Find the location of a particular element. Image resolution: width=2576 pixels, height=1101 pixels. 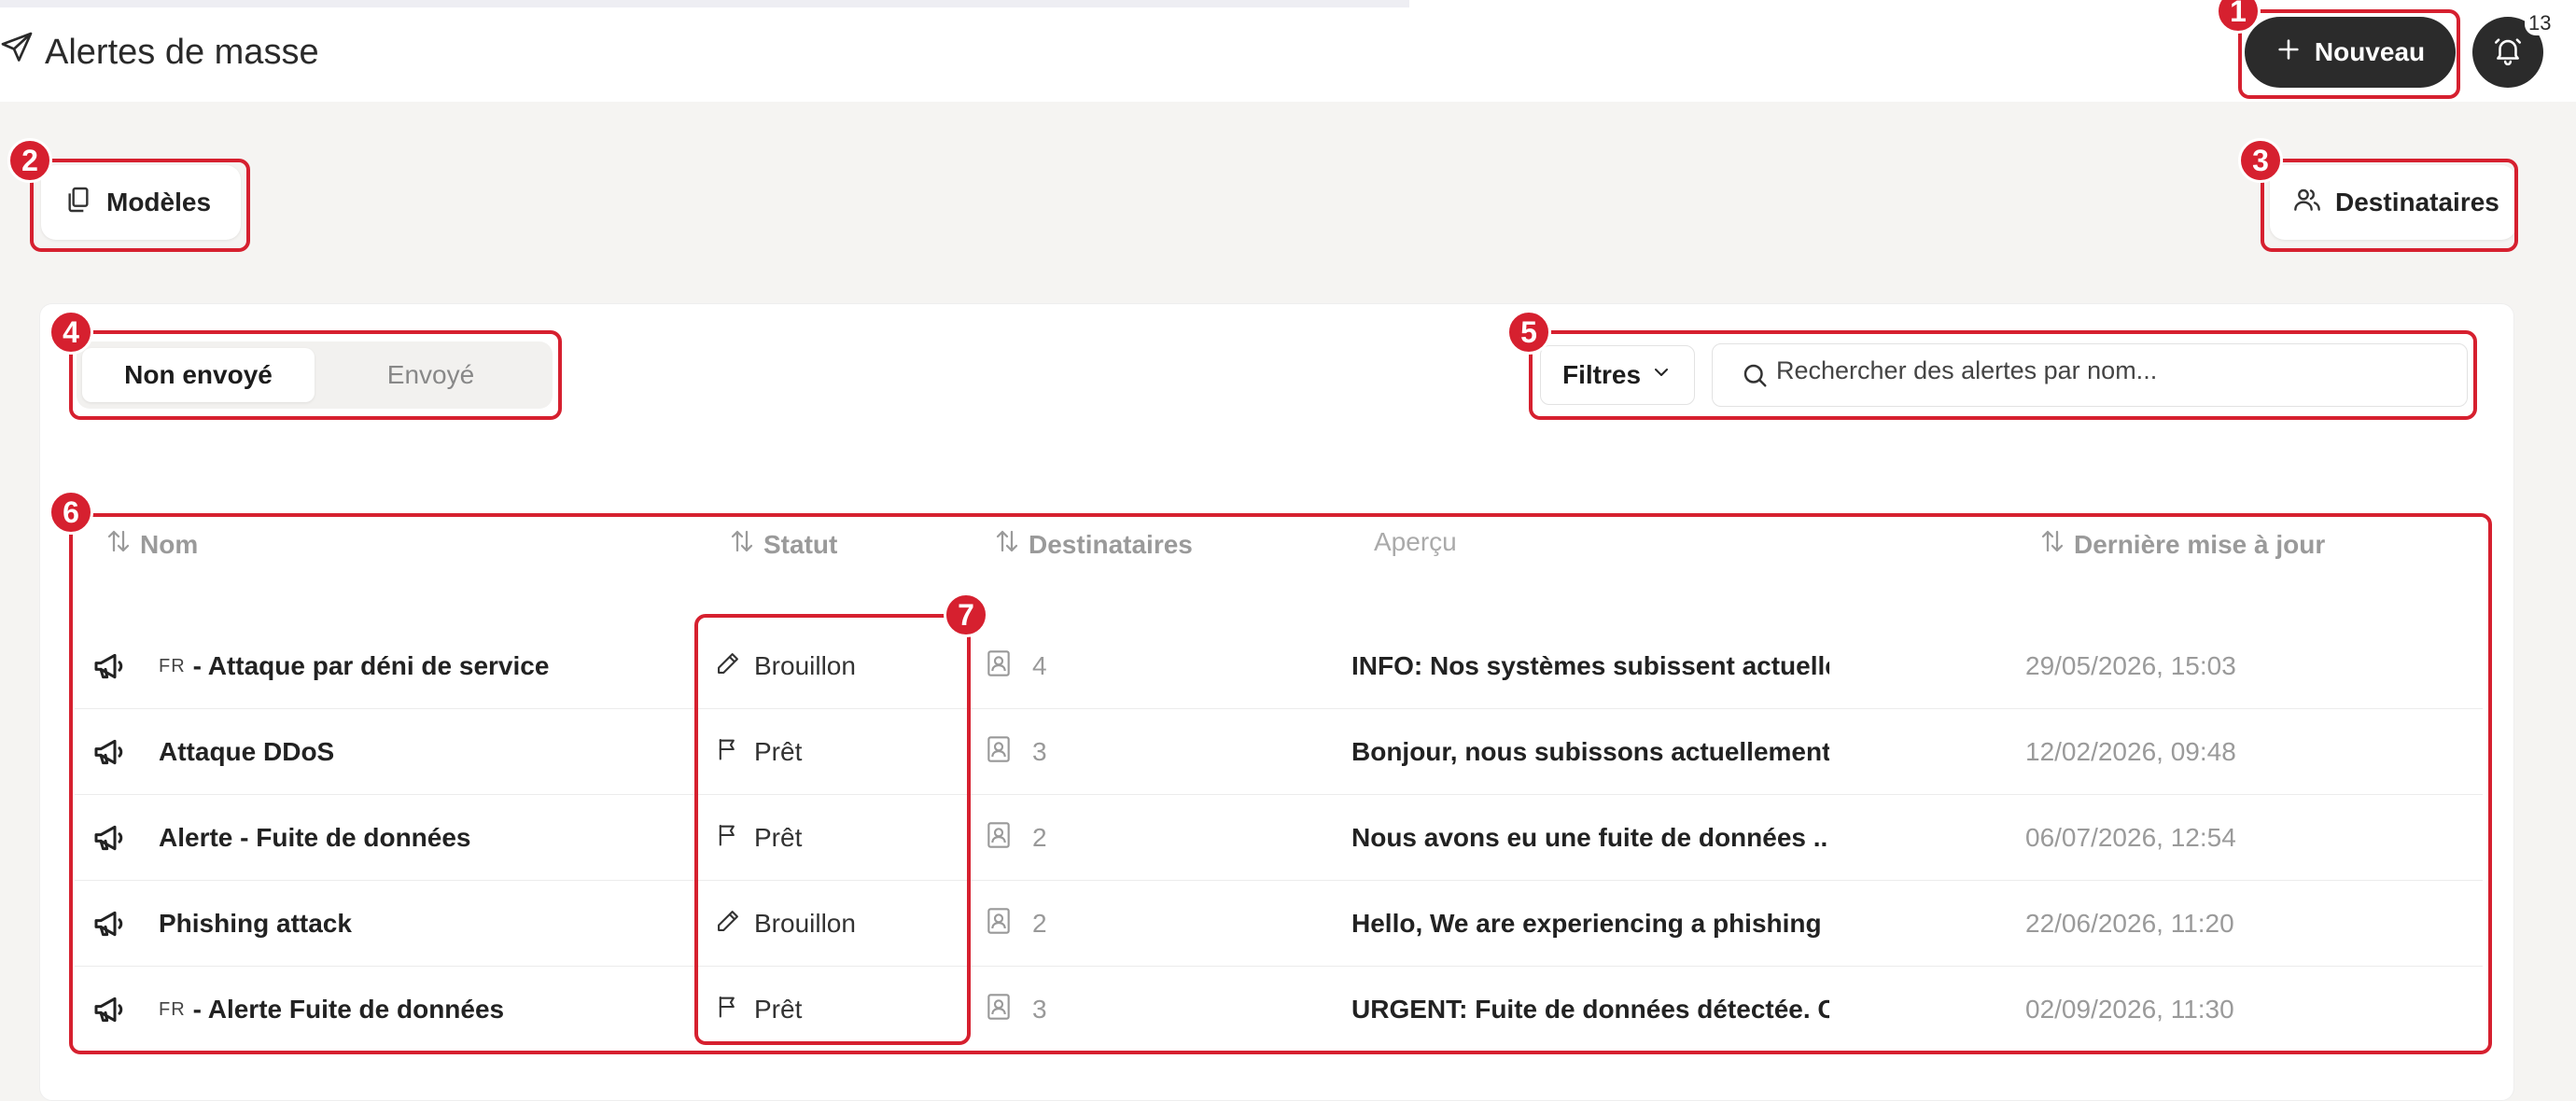

page-title-text: Alertes de masse is located at coordinates (182, 52).